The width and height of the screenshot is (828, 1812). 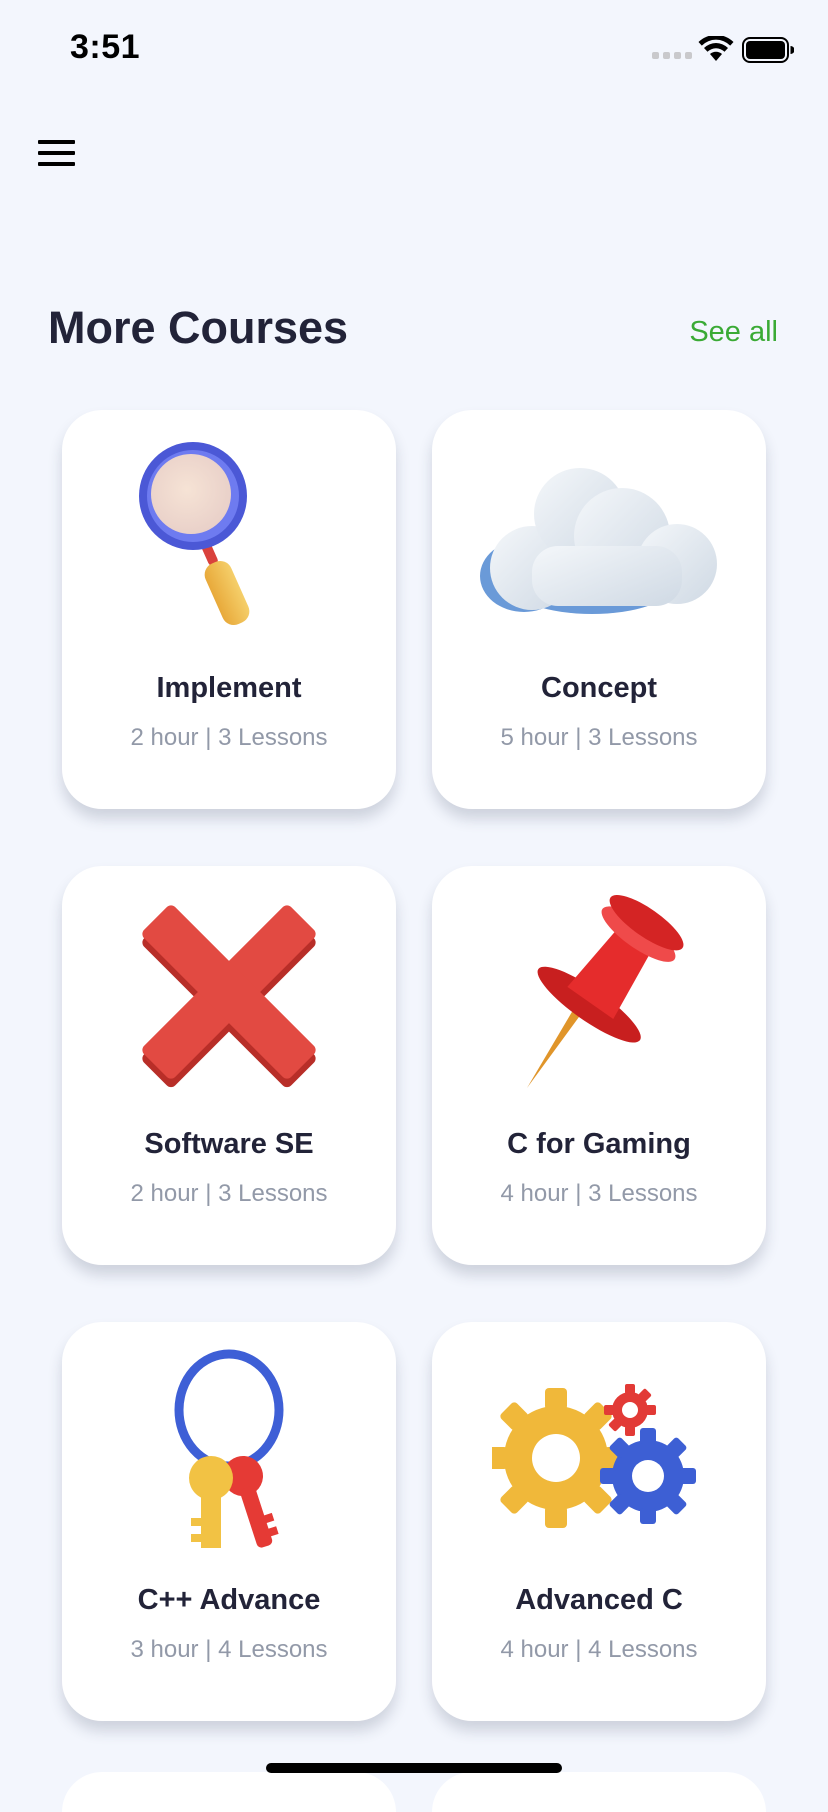 I want to click on course-card-concept: Concept 5 hour | 3 Lessons, so click(x=599, y=609).